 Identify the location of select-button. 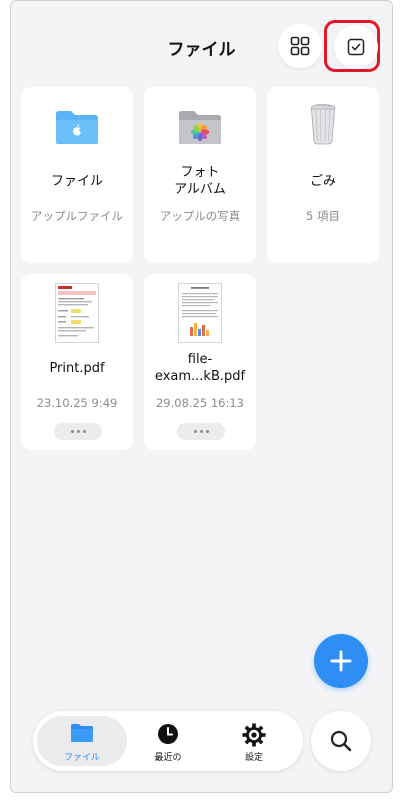
(356, 47).